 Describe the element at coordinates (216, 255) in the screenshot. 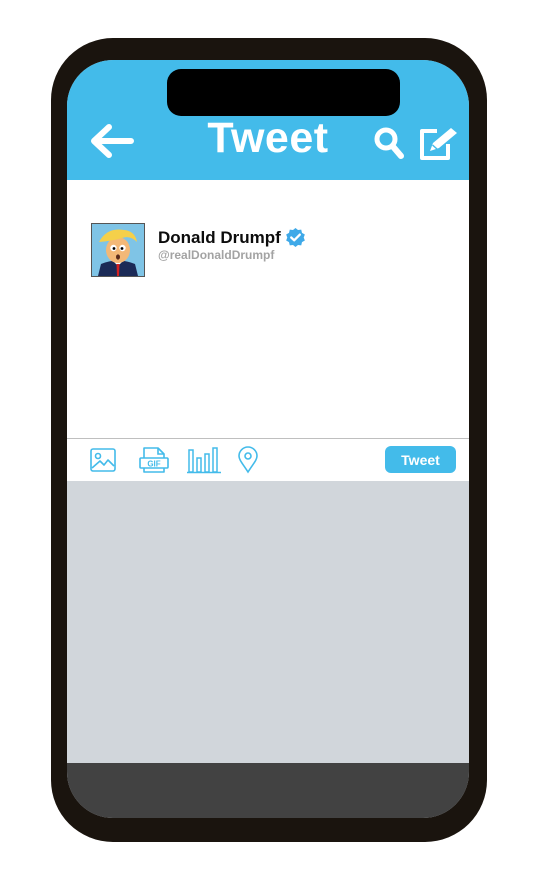

I see `user-handle: @realDonaldDrumpf` at that location.